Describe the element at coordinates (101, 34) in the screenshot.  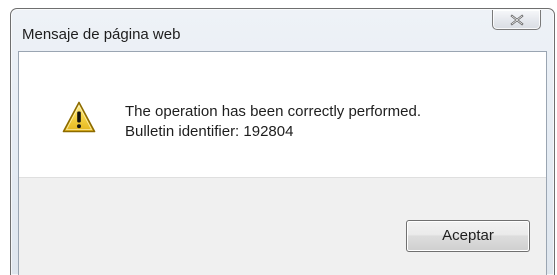
I see `dialog-title: Mensaje de página web` at that location.